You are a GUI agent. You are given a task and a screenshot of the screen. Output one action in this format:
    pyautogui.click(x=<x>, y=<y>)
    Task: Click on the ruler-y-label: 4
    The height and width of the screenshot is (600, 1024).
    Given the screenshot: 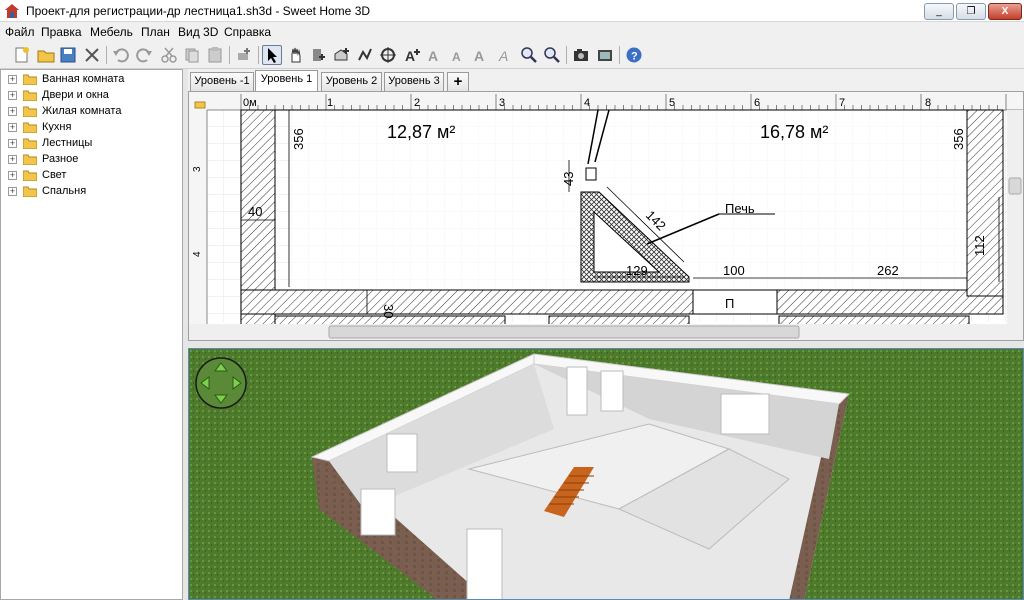 What is the action you would take?
    pyautogui.click(x=197, y=254)
    